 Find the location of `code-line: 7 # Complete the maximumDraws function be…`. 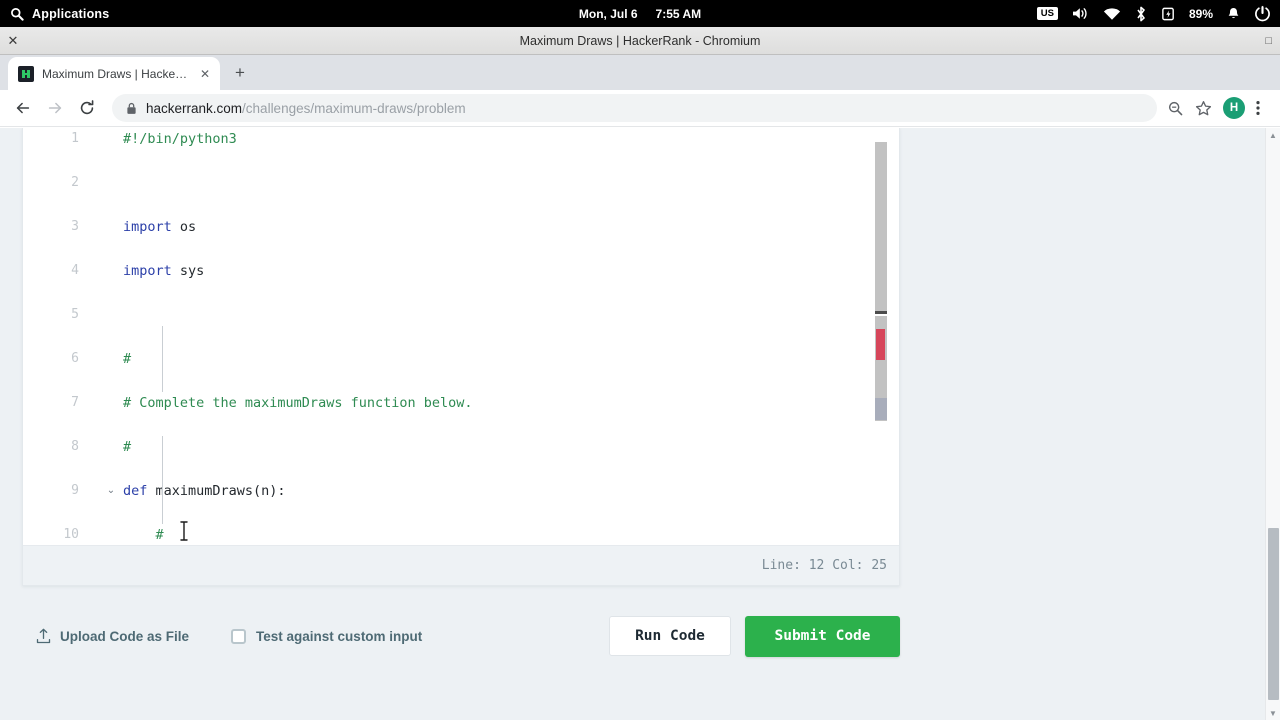

code-line: 7 # Complete the maximumDraws function be… is located at coordinates (461, 403).